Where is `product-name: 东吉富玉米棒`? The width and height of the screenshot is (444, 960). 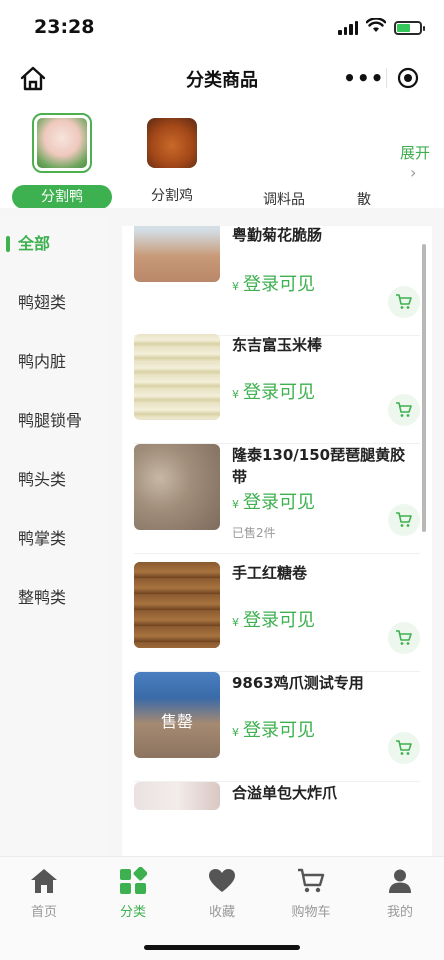
product-name: 东吉富玉米棒 is located at coordinates (277, 345).